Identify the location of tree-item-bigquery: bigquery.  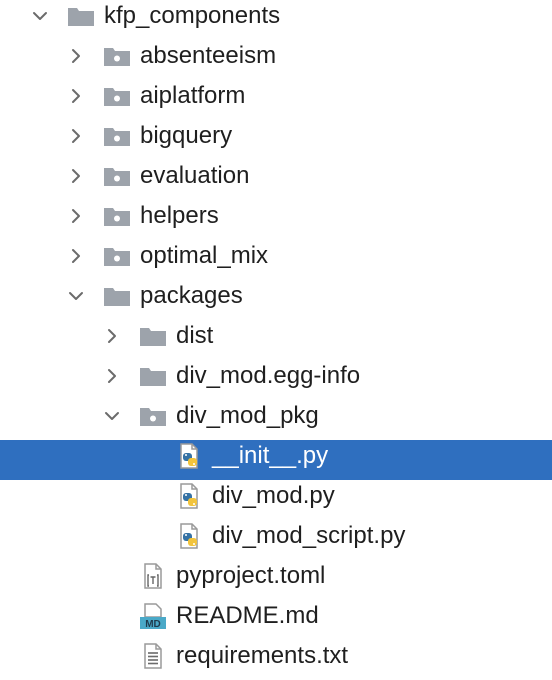
(276, 140).